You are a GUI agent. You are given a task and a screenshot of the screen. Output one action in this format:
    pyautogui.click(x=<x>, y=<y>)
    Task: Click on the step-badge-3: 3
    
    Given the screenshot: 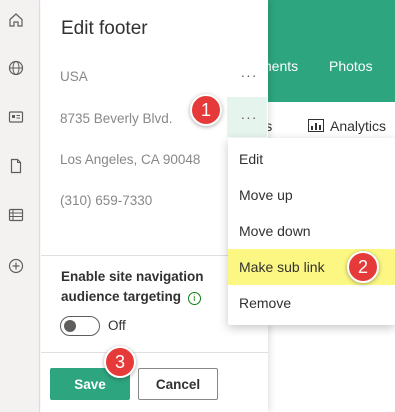 What is the action you would take?
    pyautogui.click(x=120, y=362)
    